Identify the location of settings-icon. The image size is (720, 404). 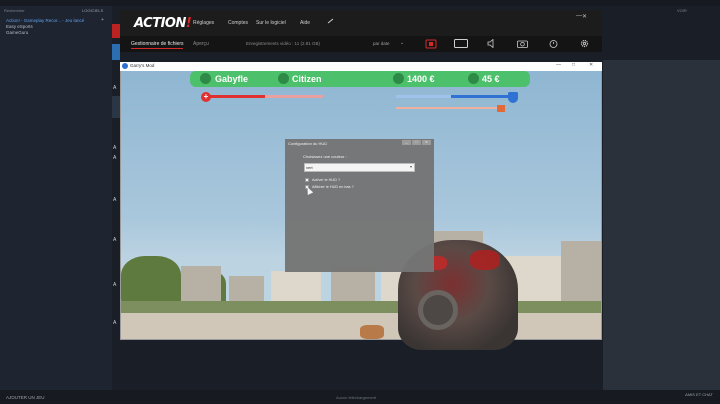
(584, 43).